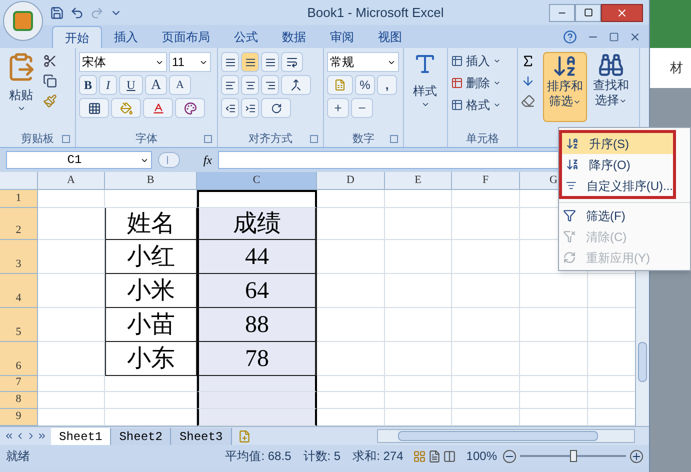  Describe the element at coordinates (199, 160) in the screenshot. I see `insert-function-button: fx` at that location.